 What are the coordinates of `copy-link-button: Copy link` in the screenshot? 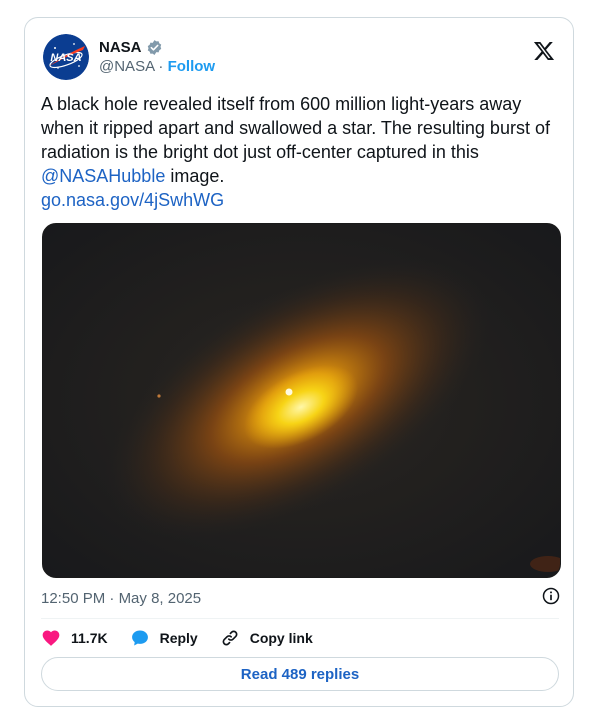 It's located at (266, 638).